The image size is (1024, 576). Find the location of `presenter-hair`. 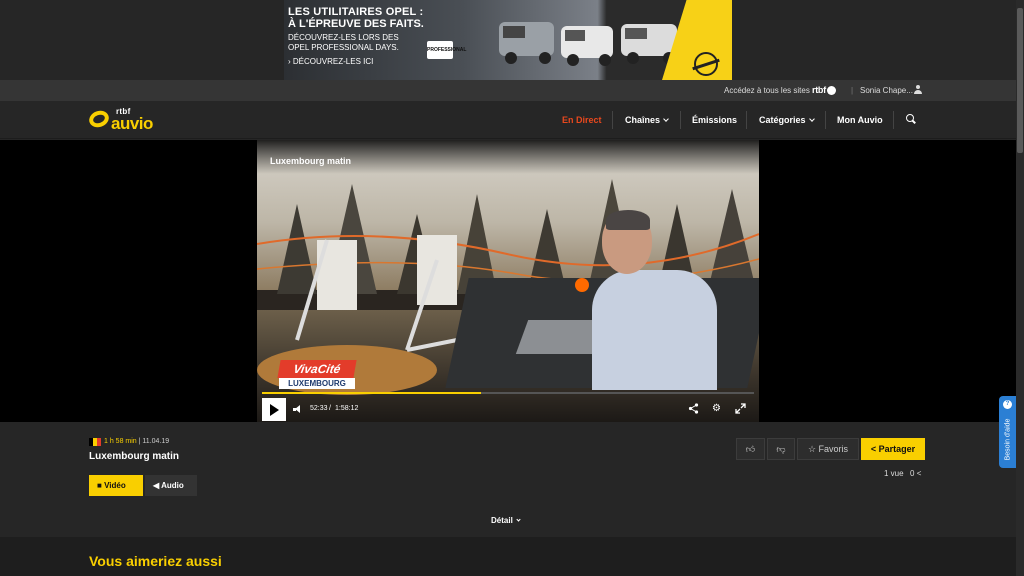

presenter-hair is located at coordinates (628, 220).